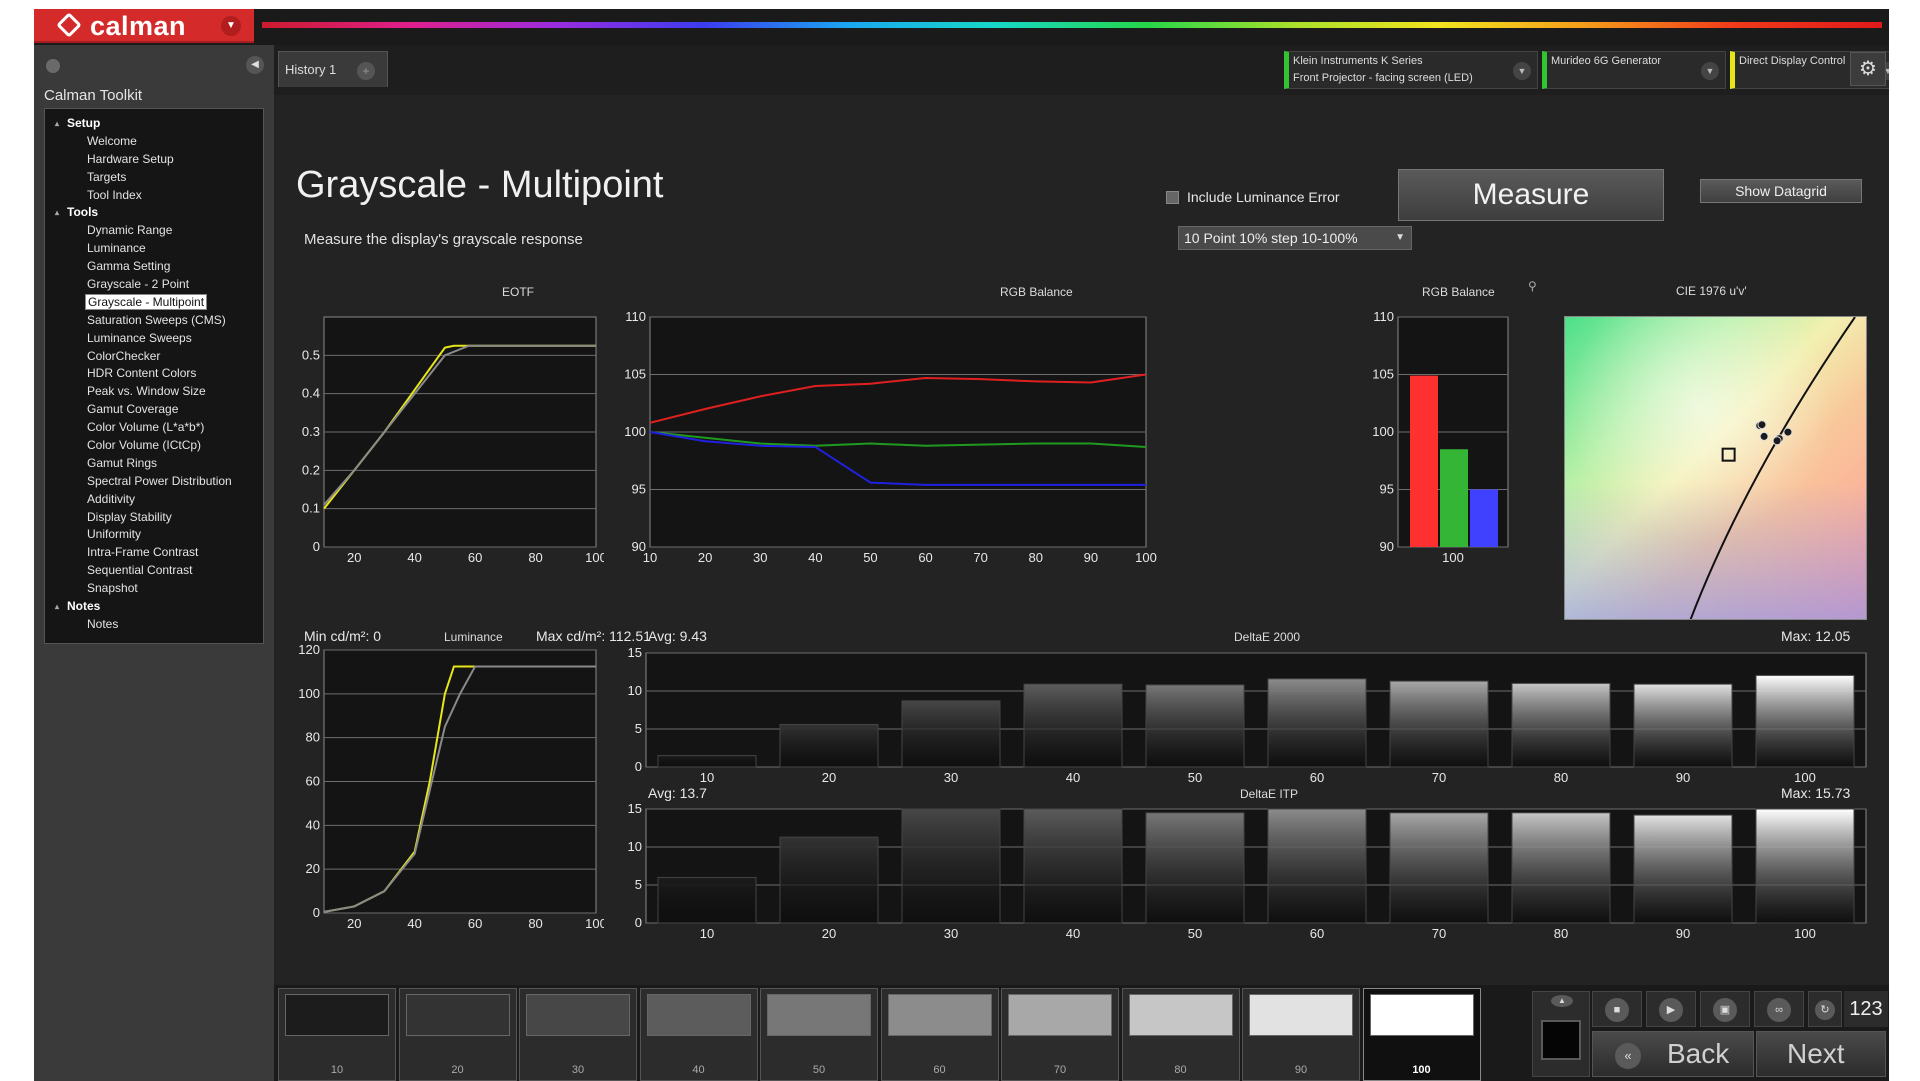 Image resolution: width=1920 pixels, height=1081 pixels. Describe the element at coordinates (1195, 933) in the screenshot. I see `x-tick-label: 50` at that location.